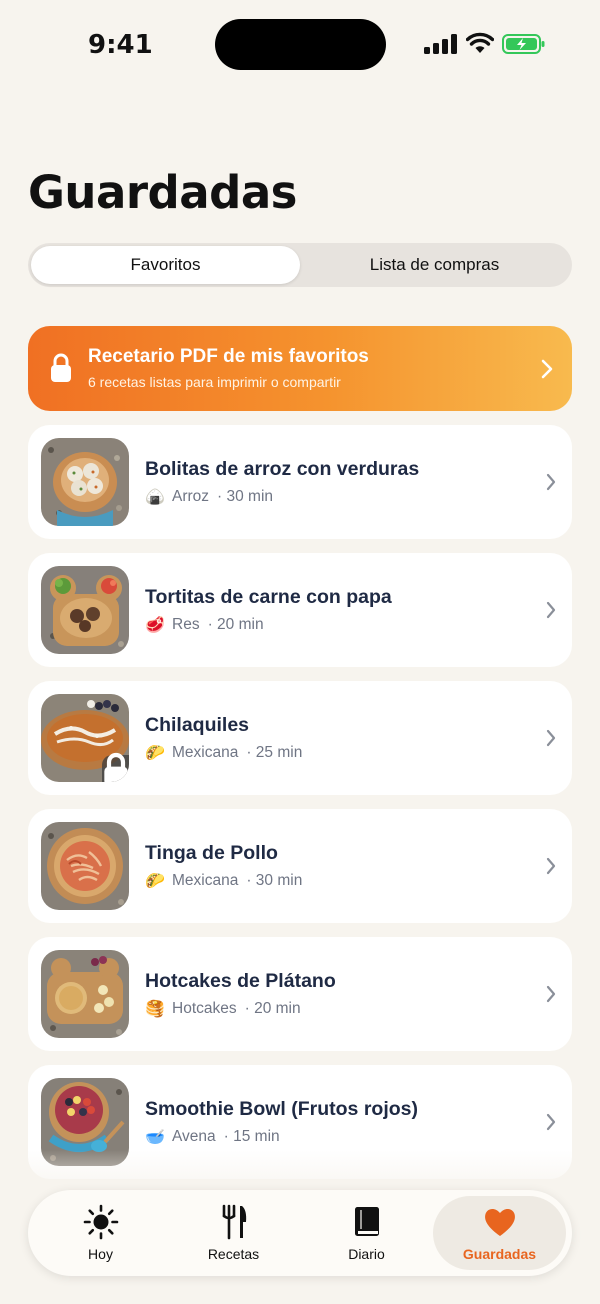 The width and height of the screenshot is (600, 1304). Describe the element at coordinates (120, 45) in the screenshot. I see `status-time: 9:41` at that location.